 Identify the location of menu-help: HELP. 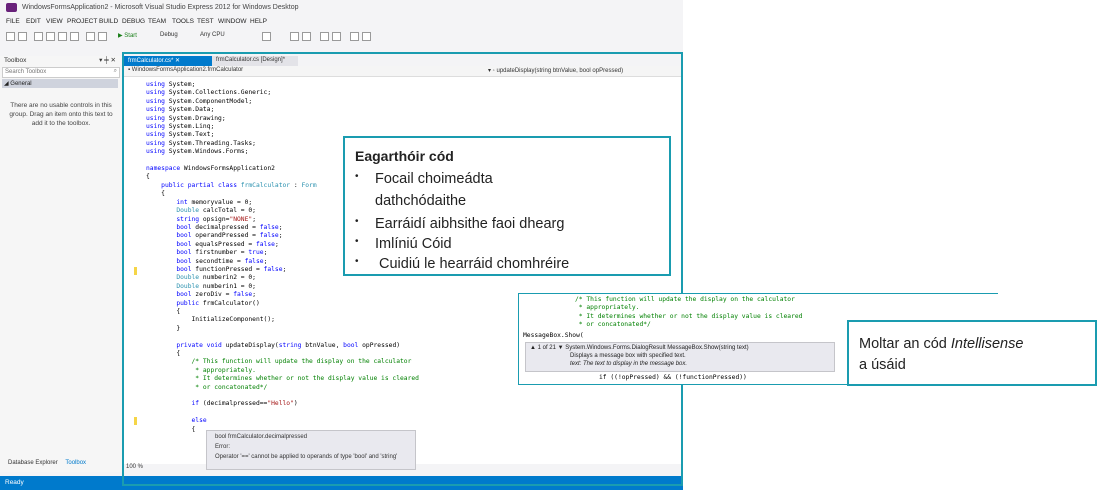
(258, 21).